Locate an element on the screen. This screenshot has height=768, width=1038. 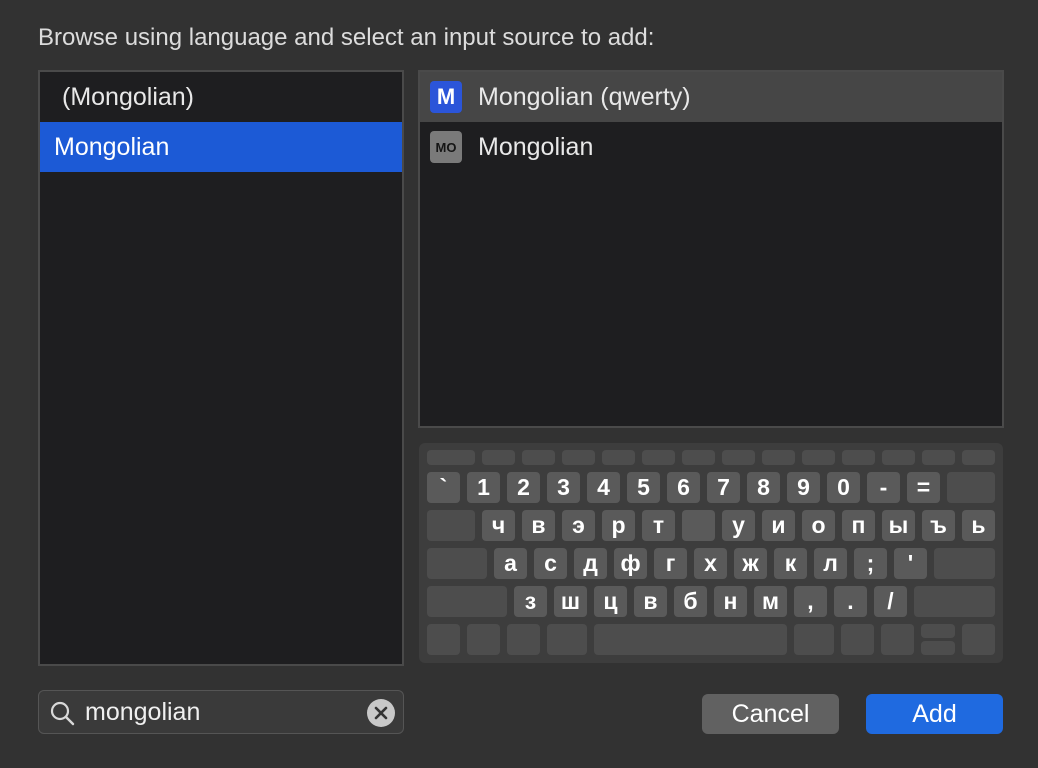
shift-key-left is located at coordinates (467, 601).